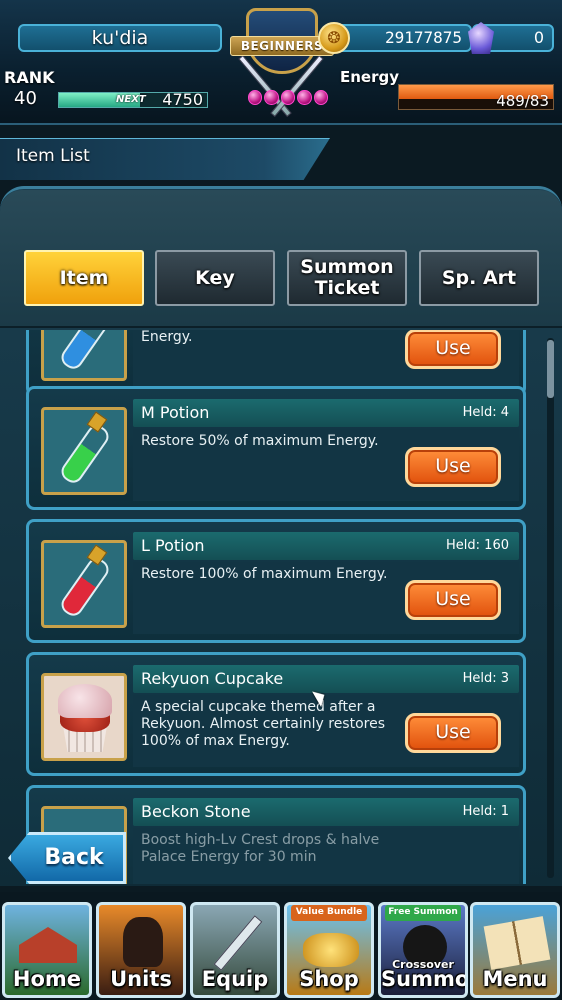 The image size is (562, 1000). Describe the element at coordinates (485, 412) in the screenshot. I see `item-held-count: Held: 4` at that location.